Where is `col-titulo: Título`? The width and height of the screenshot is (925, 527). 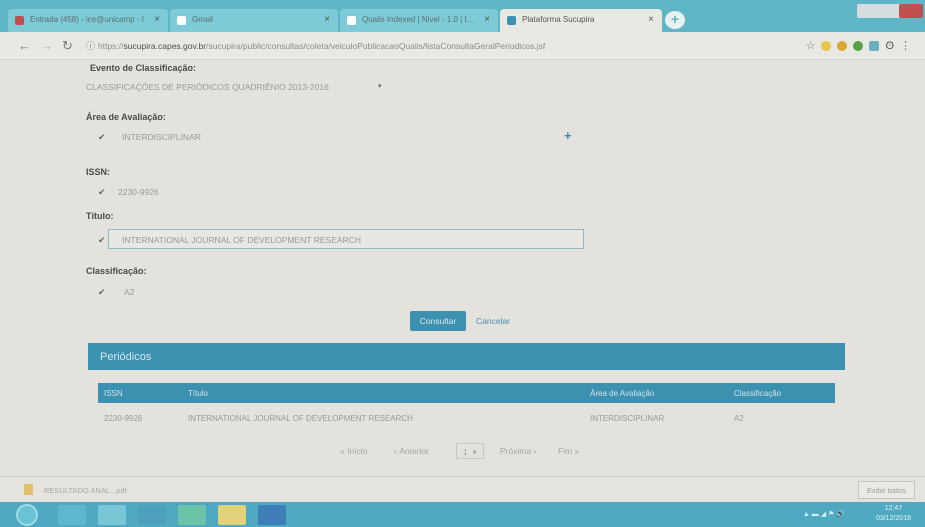 col-titulo: Título is located at coordinates (198, 393).